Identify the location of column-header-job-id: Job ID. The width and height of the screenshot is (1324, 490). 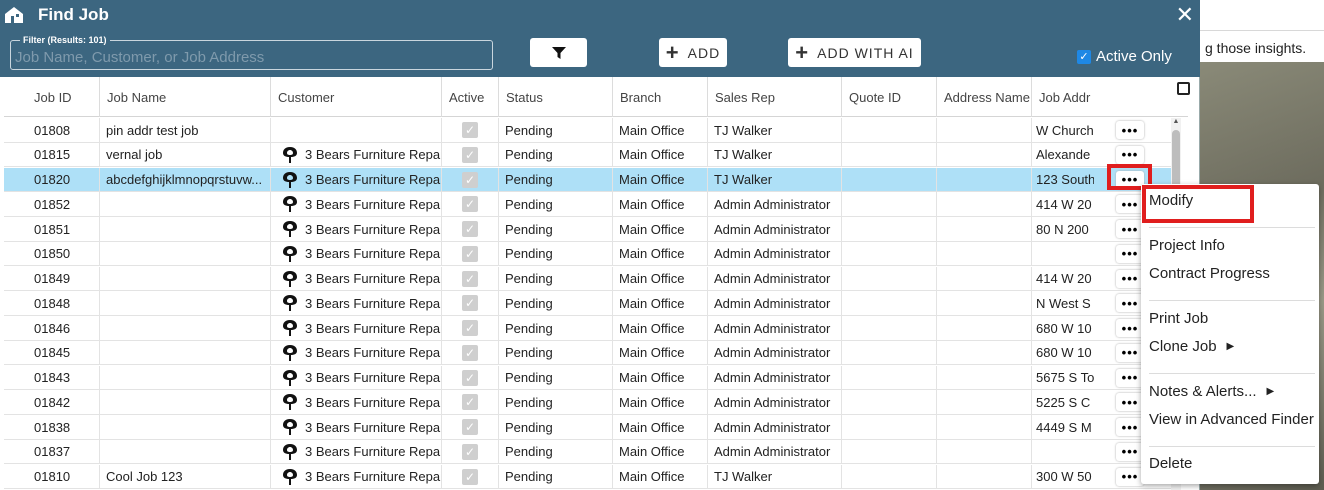
(52, 97).